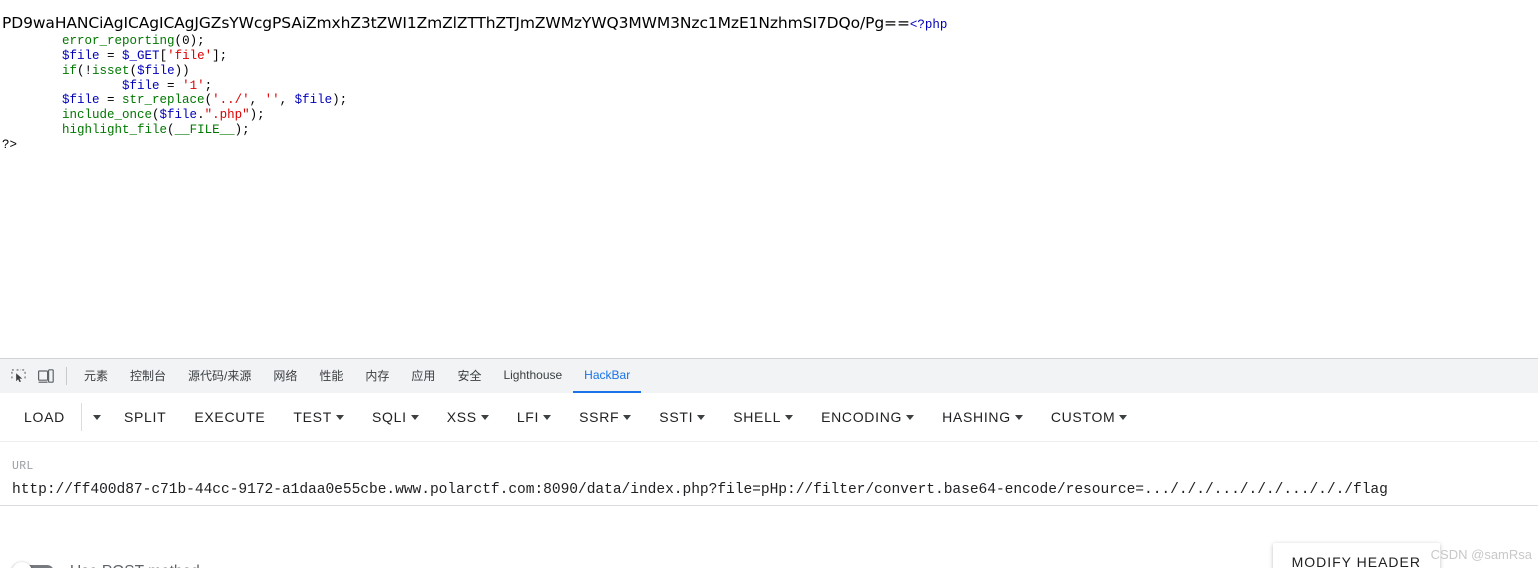  What do you see at coordinates (607, 376) in the screenshot?
I see `tab-hackbar: HackBar` at bounding box center [607, 376].